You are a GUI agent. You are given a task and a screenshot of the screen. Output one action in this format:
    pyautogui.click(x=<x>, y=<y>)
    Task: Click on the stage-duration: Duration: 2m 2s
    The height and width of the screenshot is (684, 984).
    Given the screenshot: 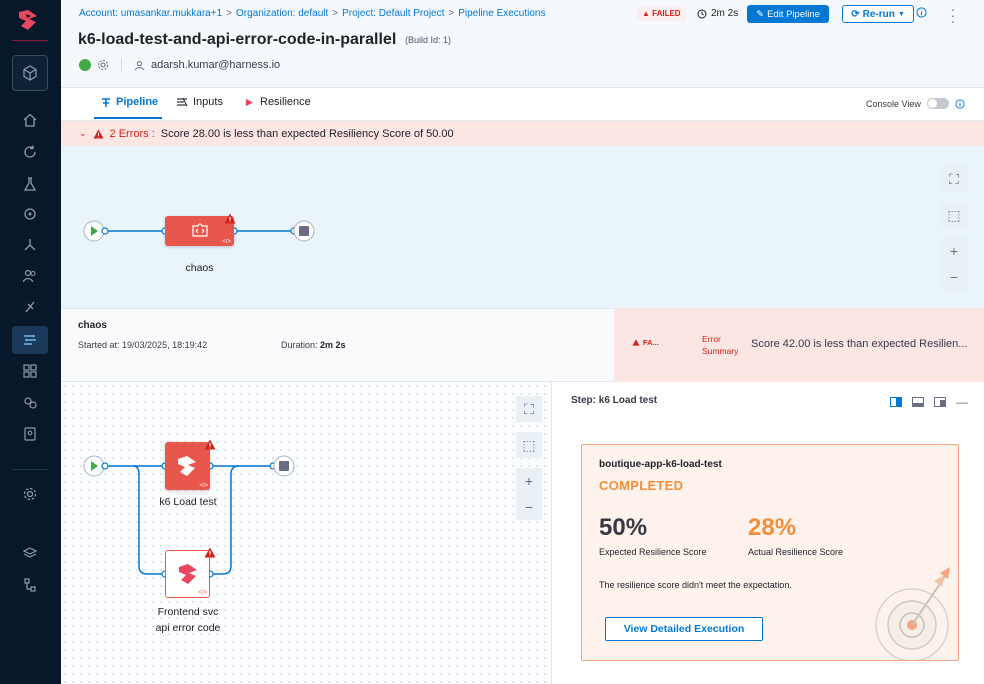 What is the action you would take?
    pyautogui.click(x=313, y=345)
    